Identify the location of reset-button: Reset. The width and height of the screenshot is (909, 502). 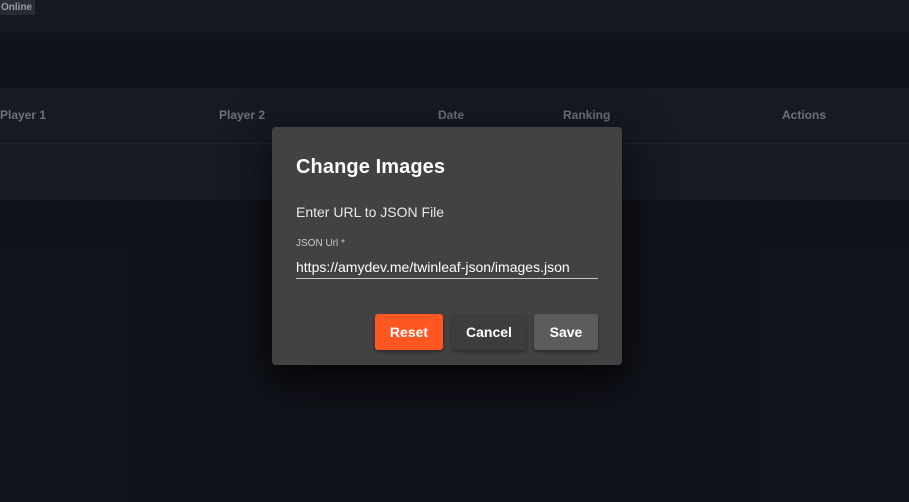
(409, 332).